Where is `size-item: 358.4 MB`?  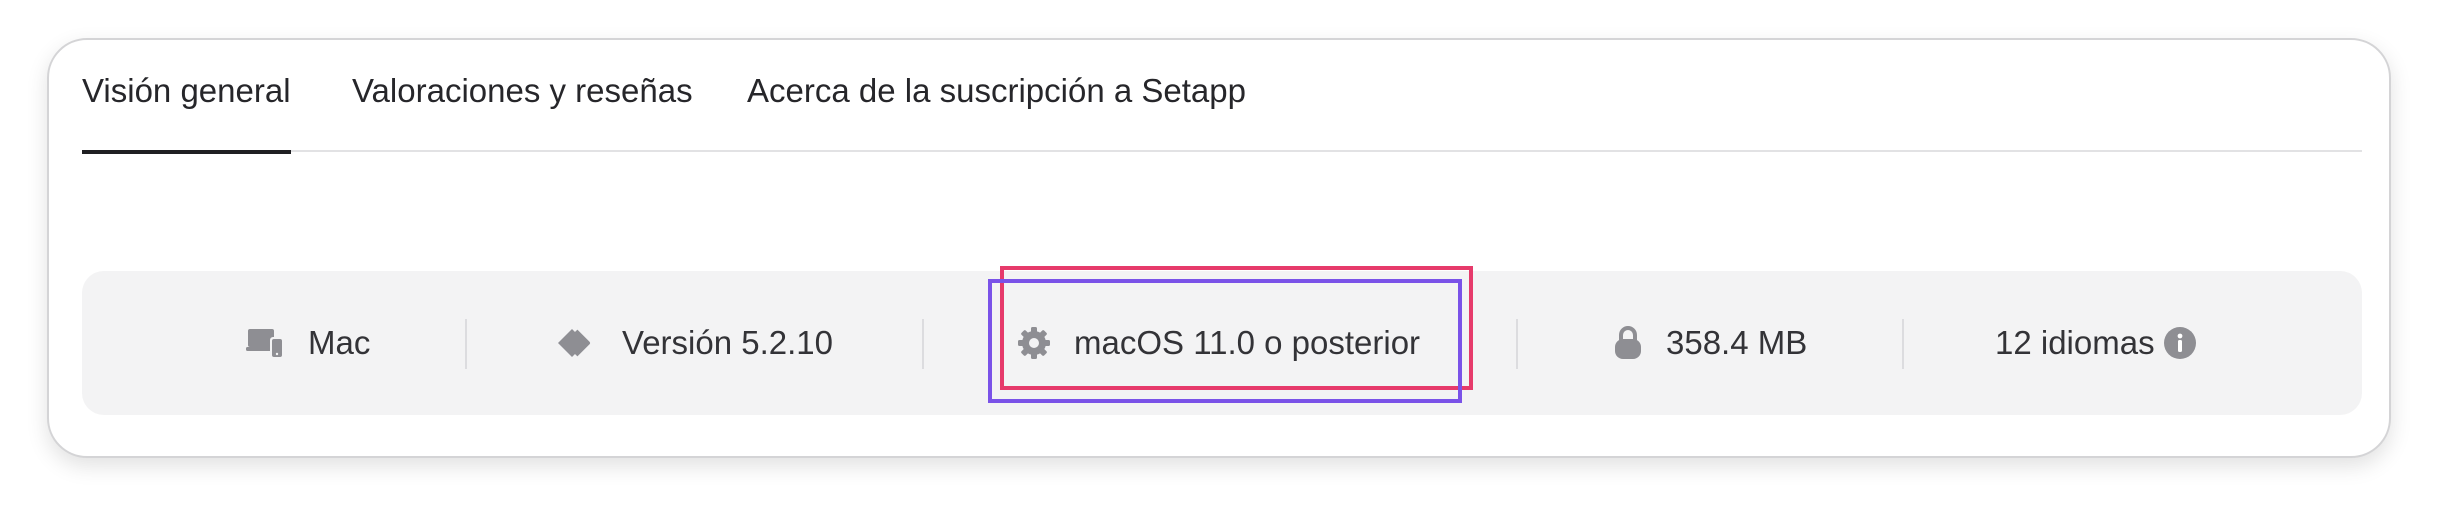
size-item: 358.4 MB is located at coordinates (1709, 343).